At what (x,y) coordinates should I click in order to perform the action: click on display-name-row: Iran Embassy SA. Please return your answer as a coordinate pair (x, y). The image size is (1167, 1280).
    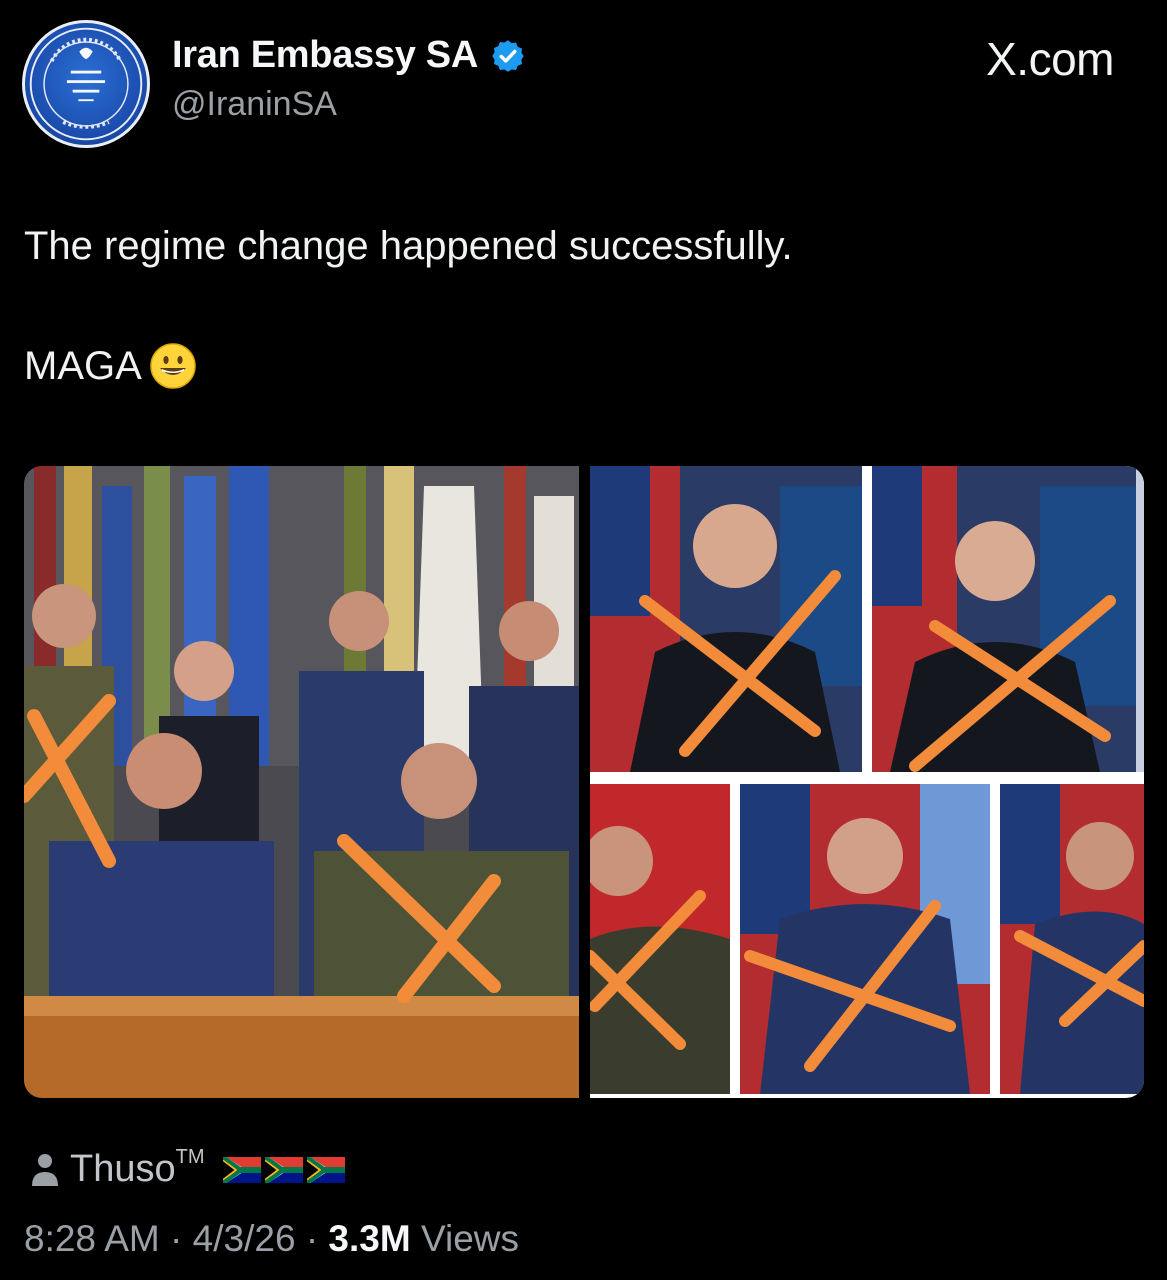
    Looking at the image, I should click on (349, 55).